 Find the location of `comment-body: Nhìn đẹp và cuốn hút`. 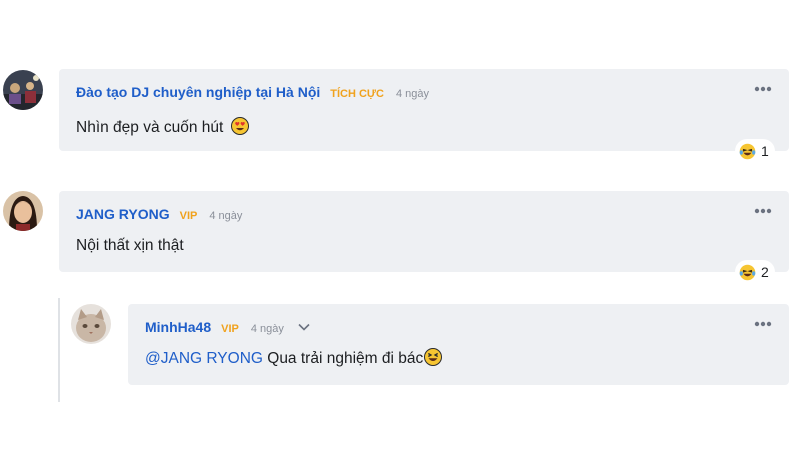

comment-body: Nhìn đẹp và cuốn hút is located at coordinates (150, 127).